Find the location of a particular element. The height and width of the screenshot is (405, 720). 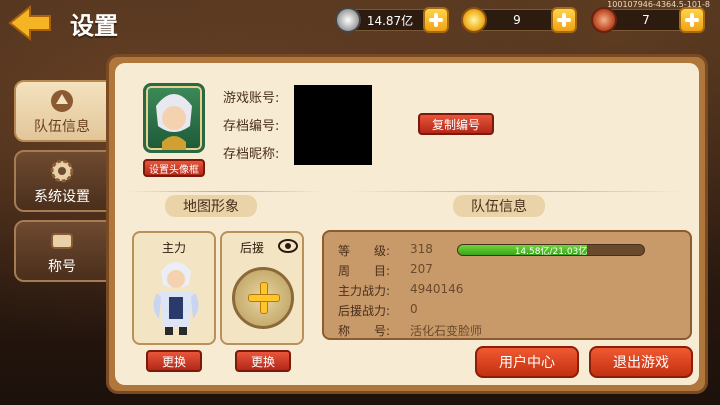

main-character-sprite-icon is located at coordinates (176, 298).